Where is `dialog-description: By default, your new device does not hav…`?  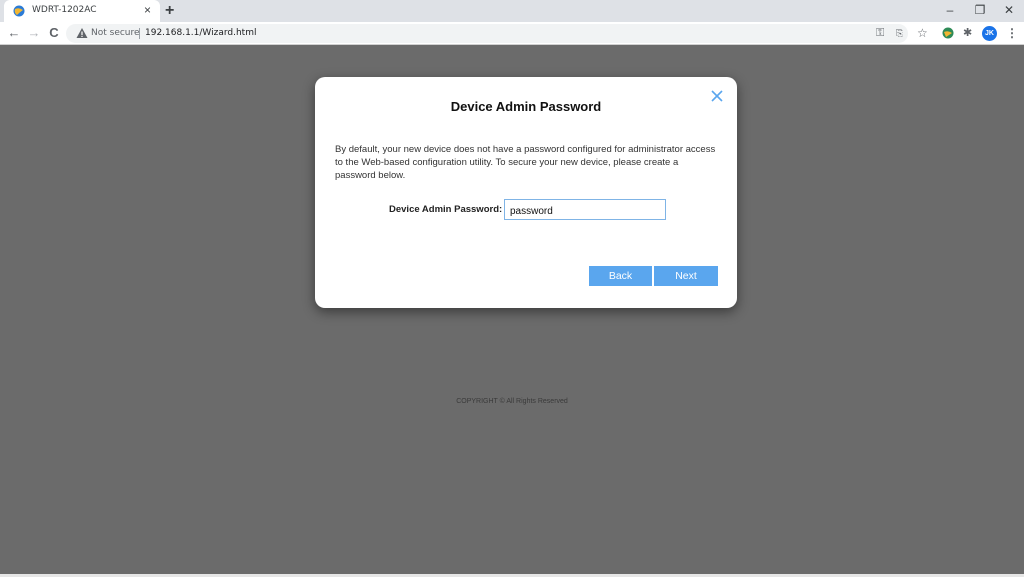
dialog-description: By default, your new device does not hav… is located at coordinates (525, 162).